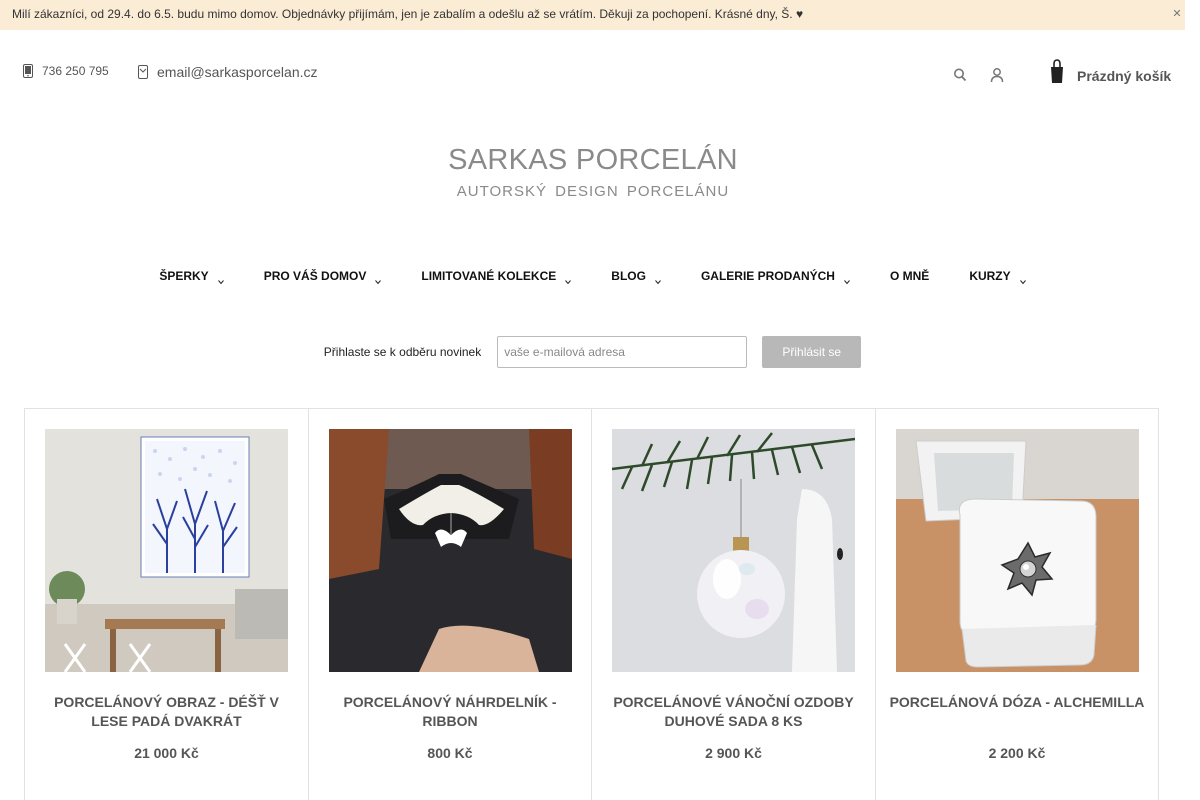 This screenshot has width=1200, height=800. I want to click on user-button, so click(997, 75).